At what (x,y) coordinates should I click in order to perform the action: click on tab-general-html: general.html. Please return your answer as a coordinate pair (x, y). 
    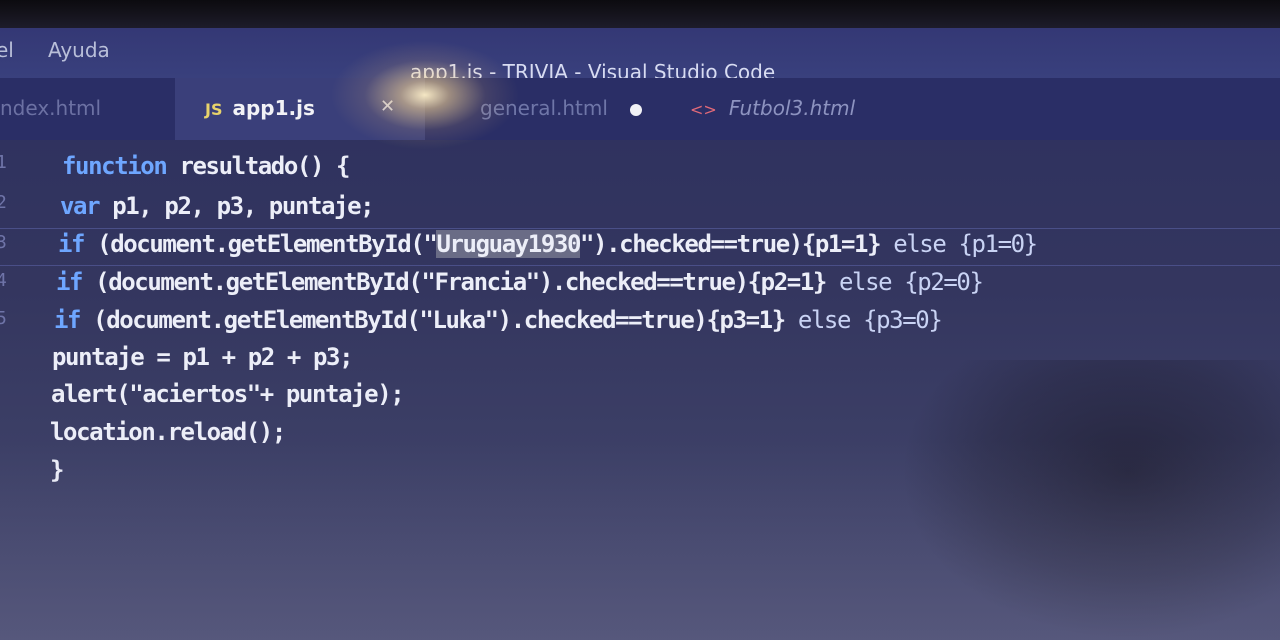
    Looking at the image, I should click on (545, 109).